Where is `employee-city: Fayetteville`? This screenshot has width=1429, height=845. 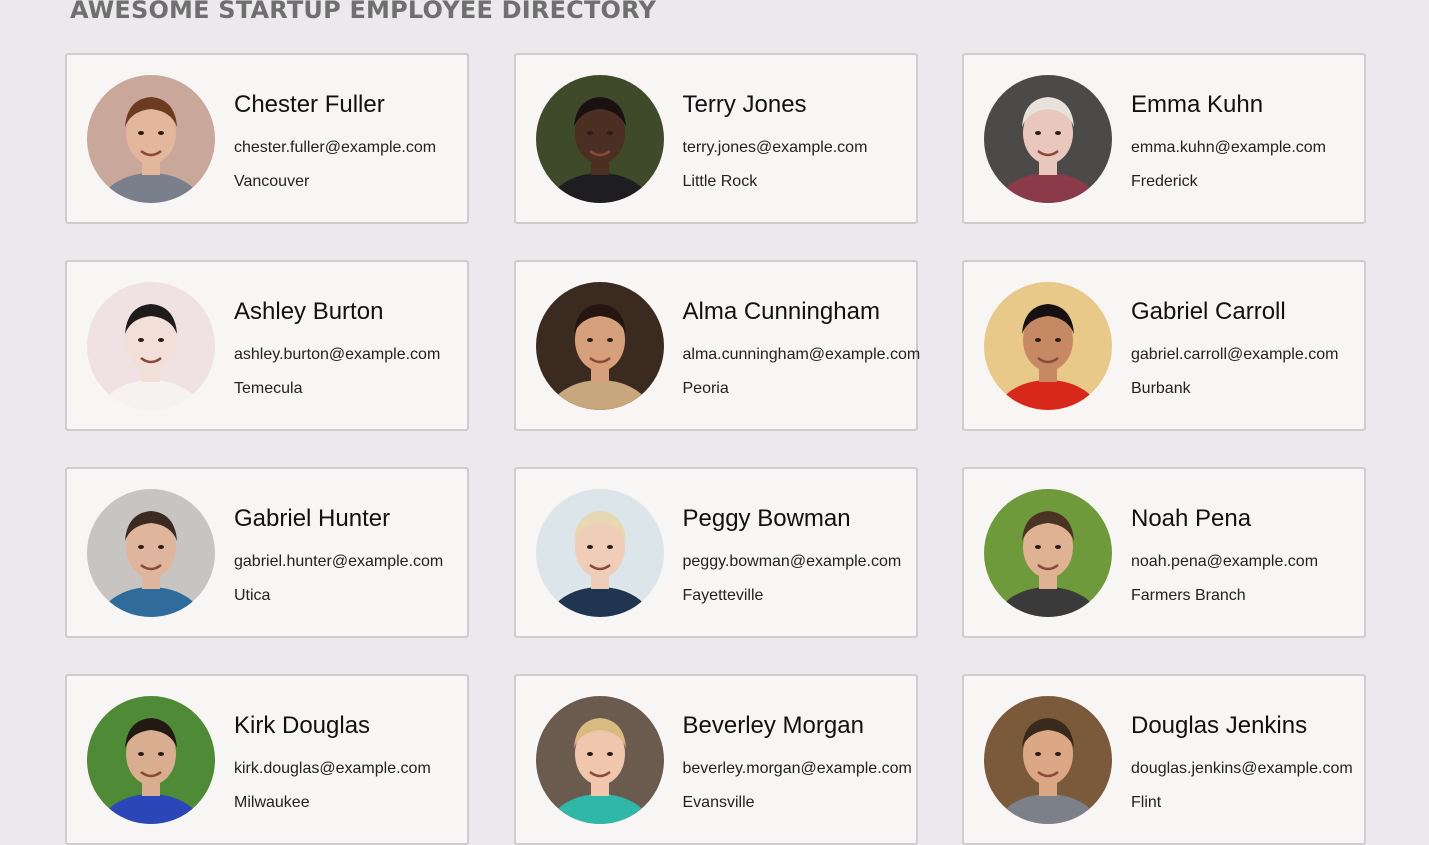
employee-city: Fayetteville is located at coordinates (723, 595).